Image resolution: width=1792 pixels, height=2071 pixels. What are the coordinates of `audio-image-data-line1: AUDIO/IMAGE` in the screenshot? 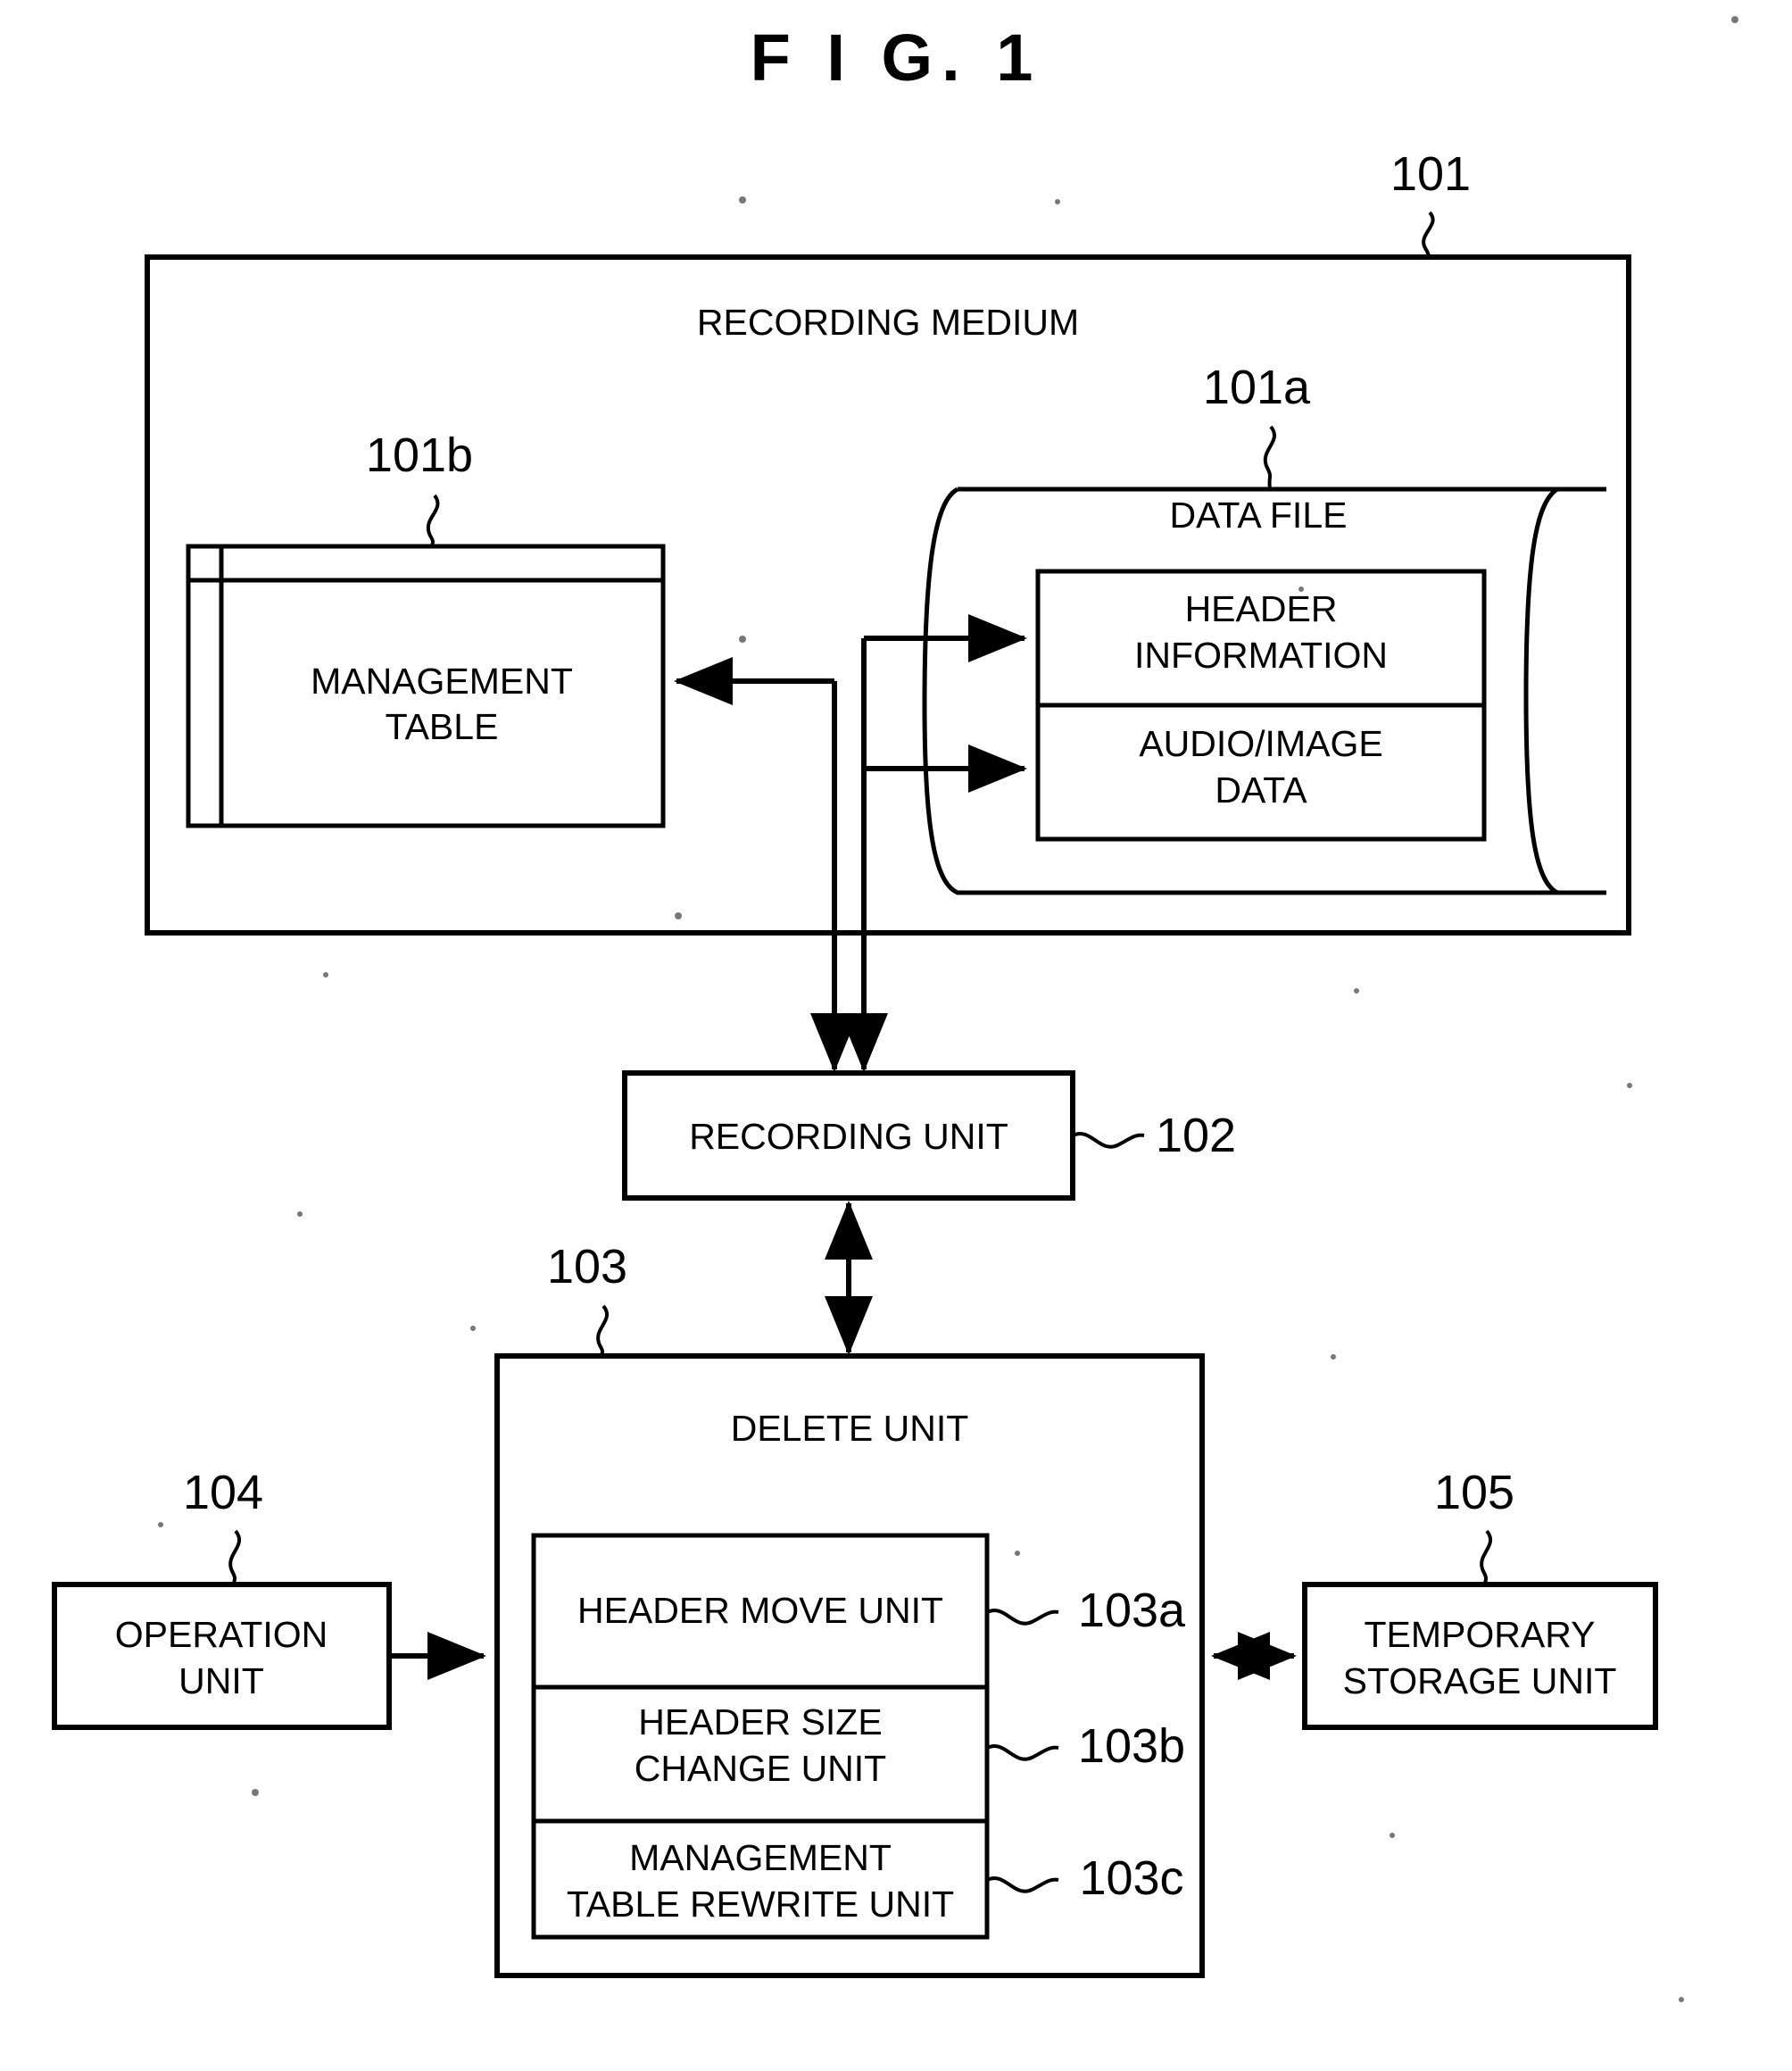 It's located at (1260, 744).